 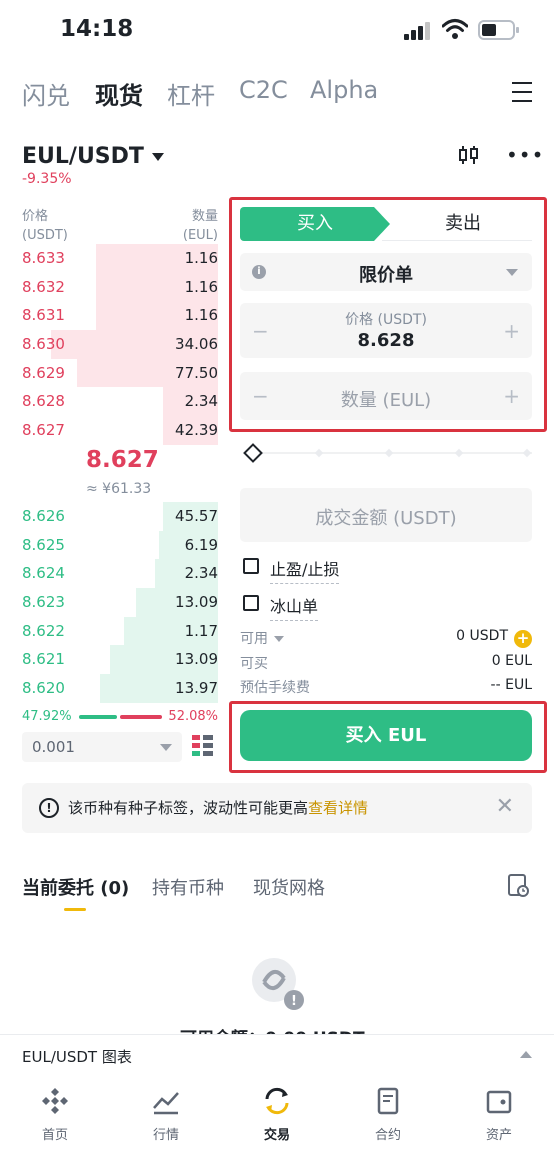 I want to click on price-caption: 价格 (USDT), so click(x=386, y=320).